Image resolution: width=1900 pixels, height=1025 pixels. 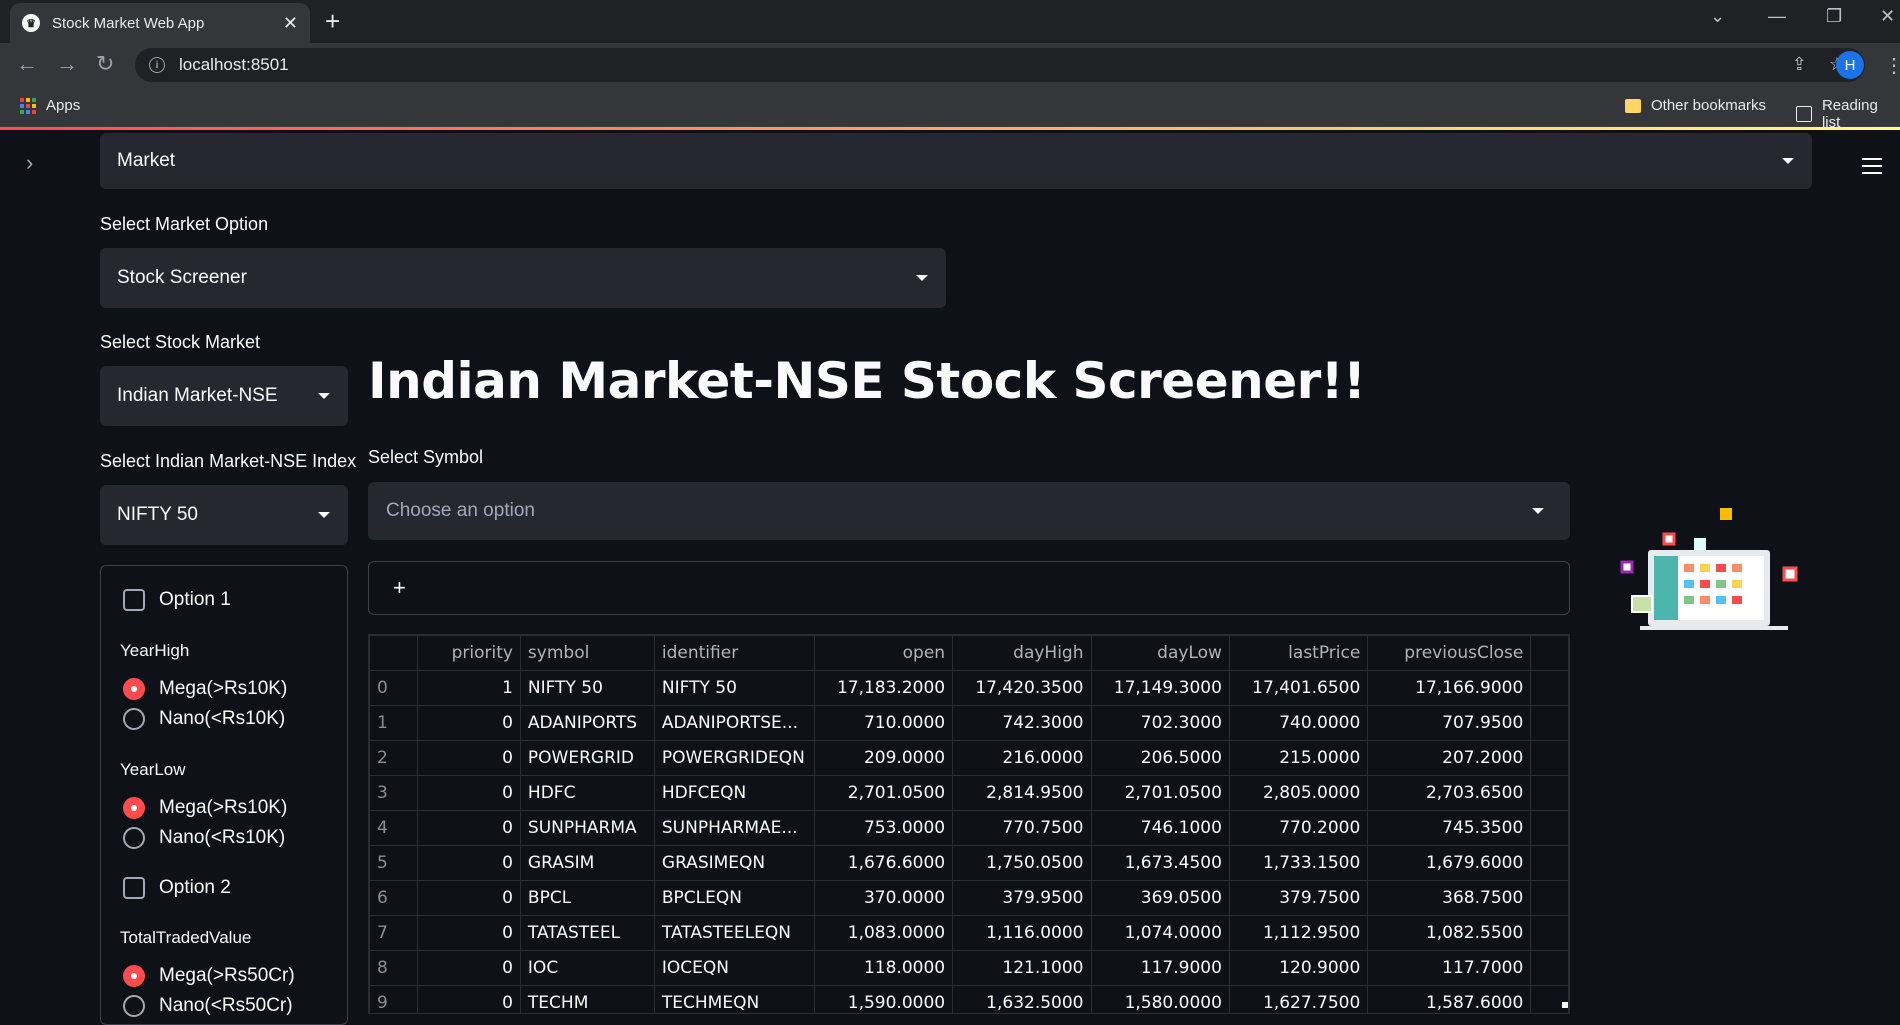 What do you see at coordinates (734, 999) in the screenshot?
I see `table-cell: TECHMEQN` at bounding box center [734, 999].